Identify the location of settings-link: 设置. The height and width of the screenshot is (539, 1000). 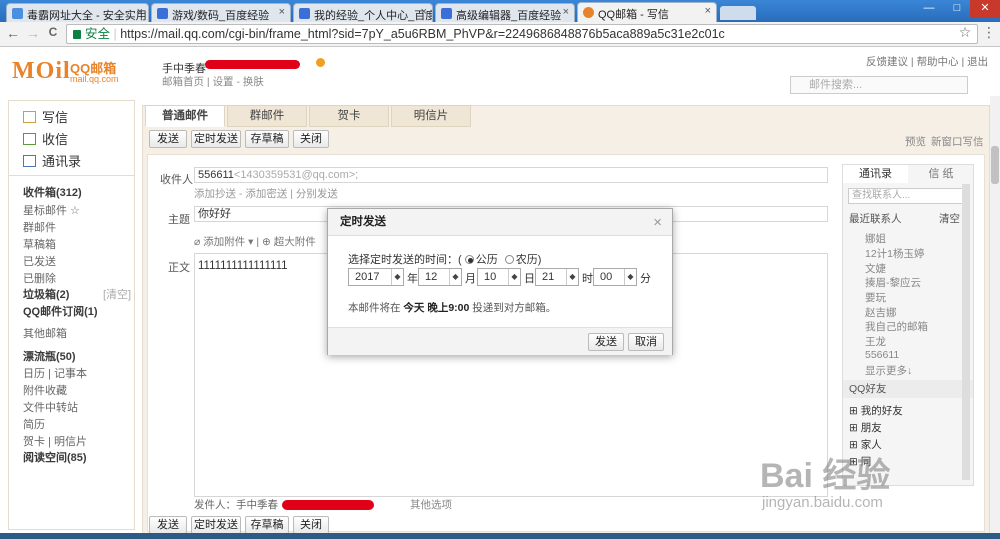
(223, 82).